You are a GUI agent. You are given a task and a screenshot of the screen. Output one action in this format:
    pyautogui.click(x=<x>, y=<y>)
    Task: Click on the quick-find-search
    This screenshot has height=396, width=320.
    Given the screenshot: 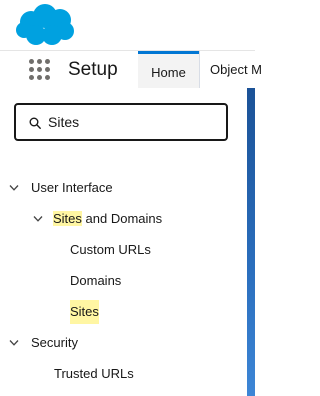 What is the action you would take?
    pyautogui.click(x=121, y=122)
    